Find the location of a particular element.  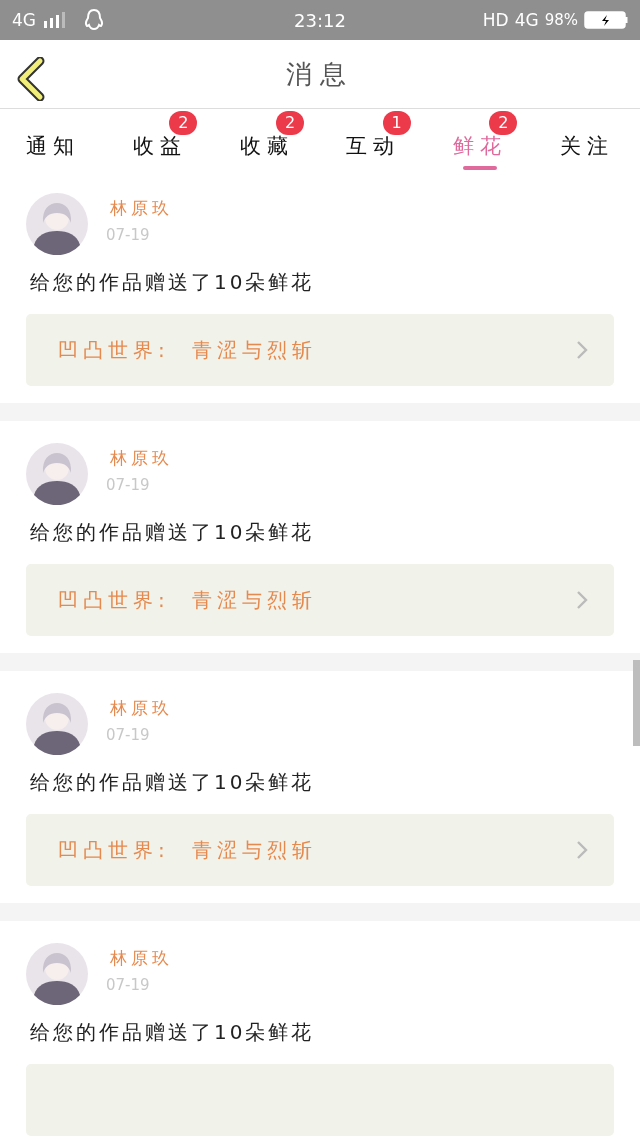

tab: 鲜花 2 is located at coordinates (480, 140).